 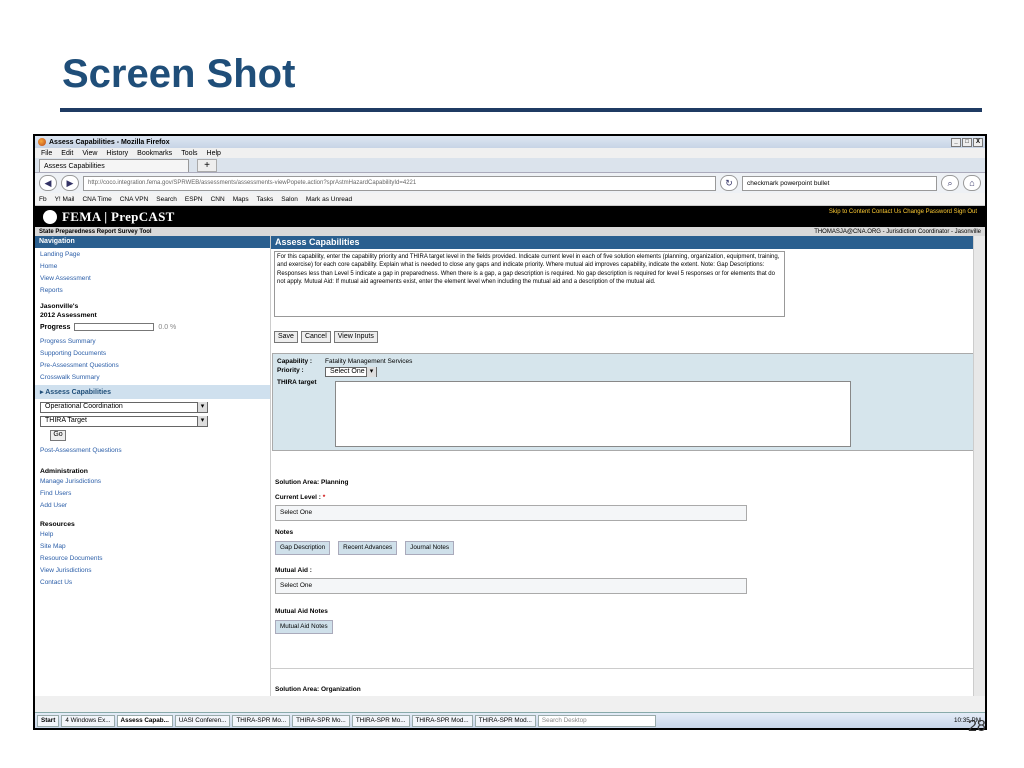 What do you see at coordinates (134, 199) in the screenshot?
I see `bookmark-cna-vpn: CNA VPN` at bounding box center [134, 199].